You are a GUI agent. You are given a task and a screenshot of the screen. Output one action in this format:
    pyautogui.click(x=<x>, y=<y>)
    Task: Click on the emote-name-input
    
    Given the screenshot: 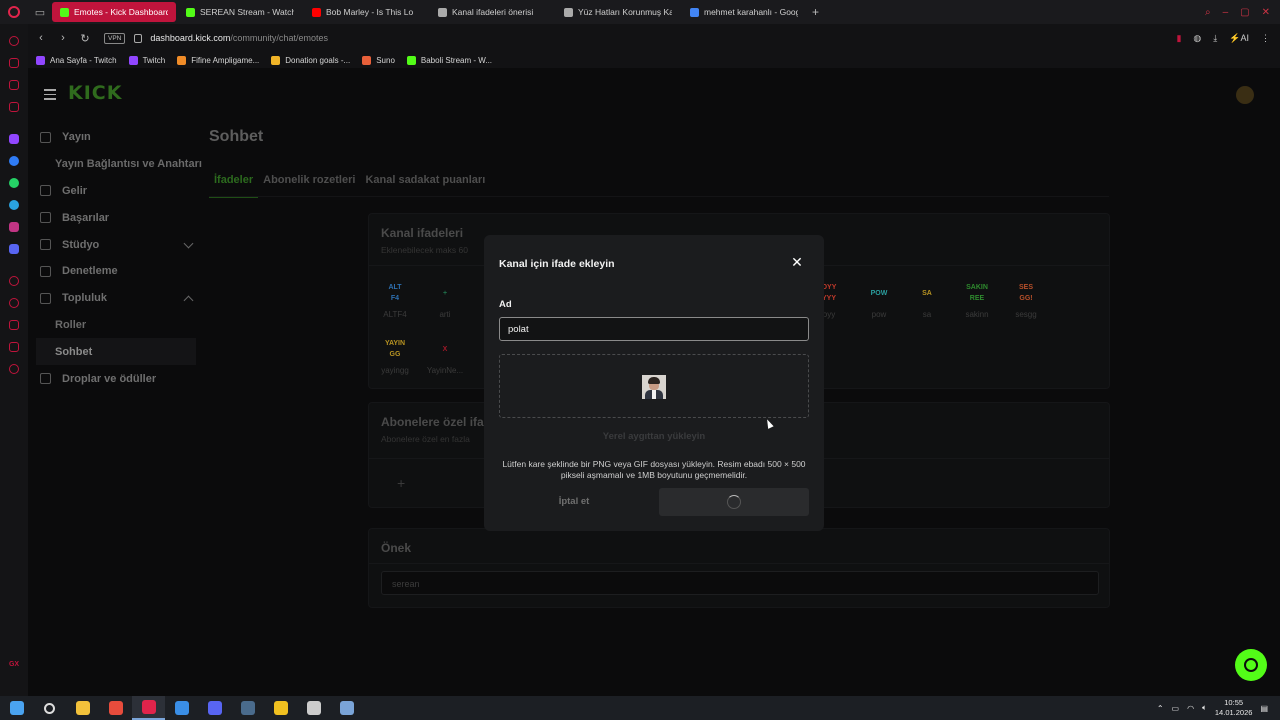 What is the action you would take?
    pyautogui.click(x=654, y=329)
    